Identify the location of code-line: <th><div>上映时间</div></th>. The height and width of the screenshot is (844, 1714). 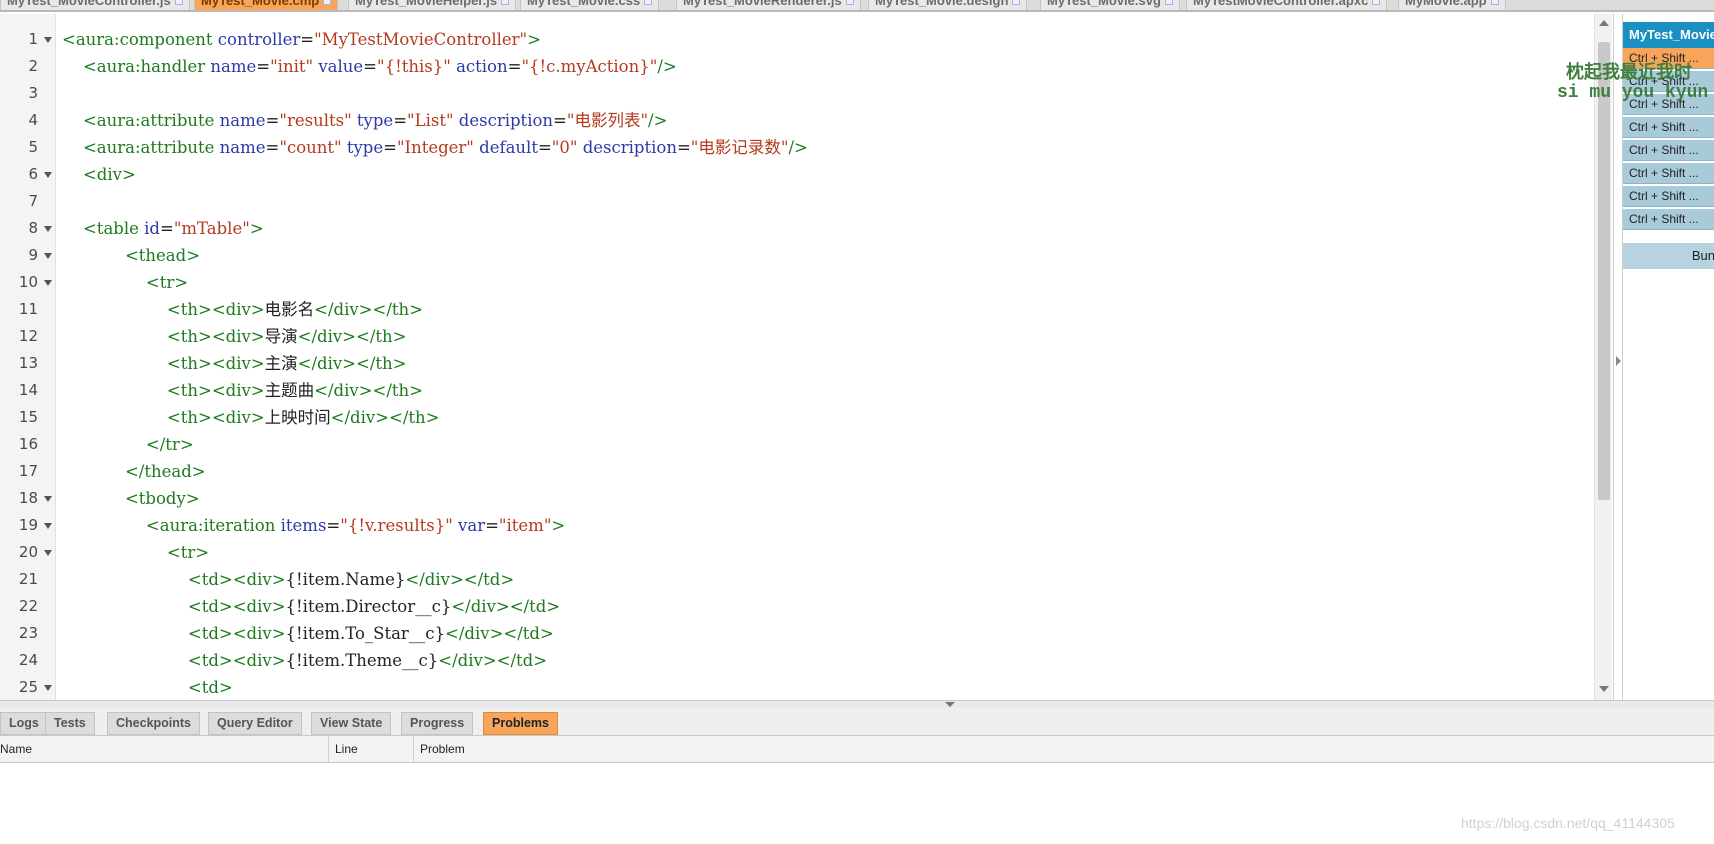
(251, 417).